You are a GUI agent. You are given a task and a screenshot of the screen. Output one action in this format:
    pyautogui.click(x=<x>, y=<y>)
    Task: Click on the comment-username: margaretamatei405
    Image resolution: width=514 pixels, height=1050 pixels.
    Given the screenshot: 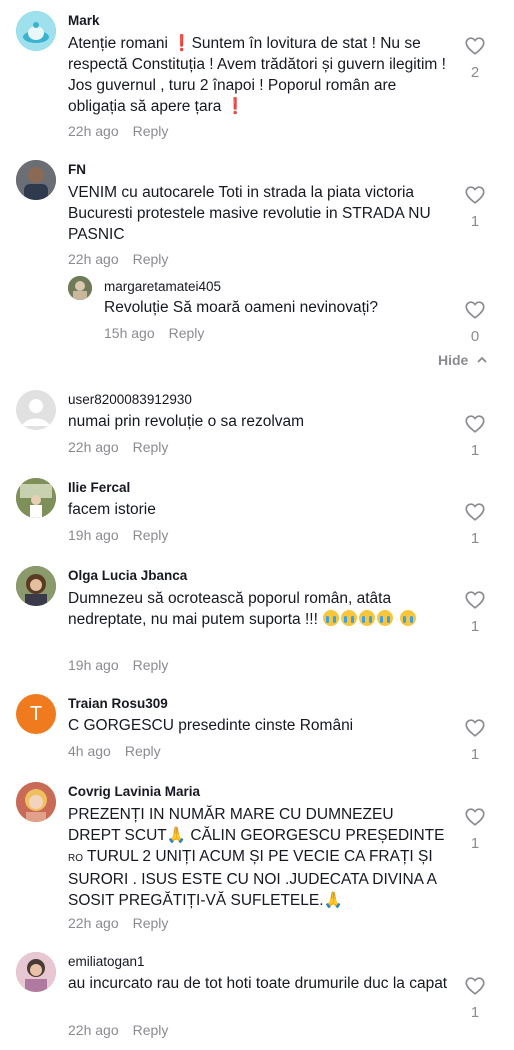 What is the action you would take?
    pyautogui.click(x=162, y=286)
    